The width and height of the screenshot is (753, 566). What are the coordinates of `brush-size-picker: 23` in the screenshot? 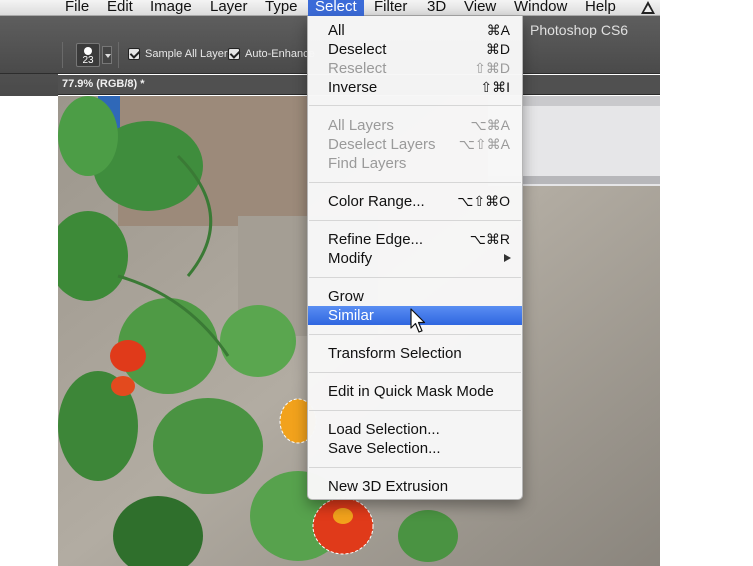 It's located at (88, 55).